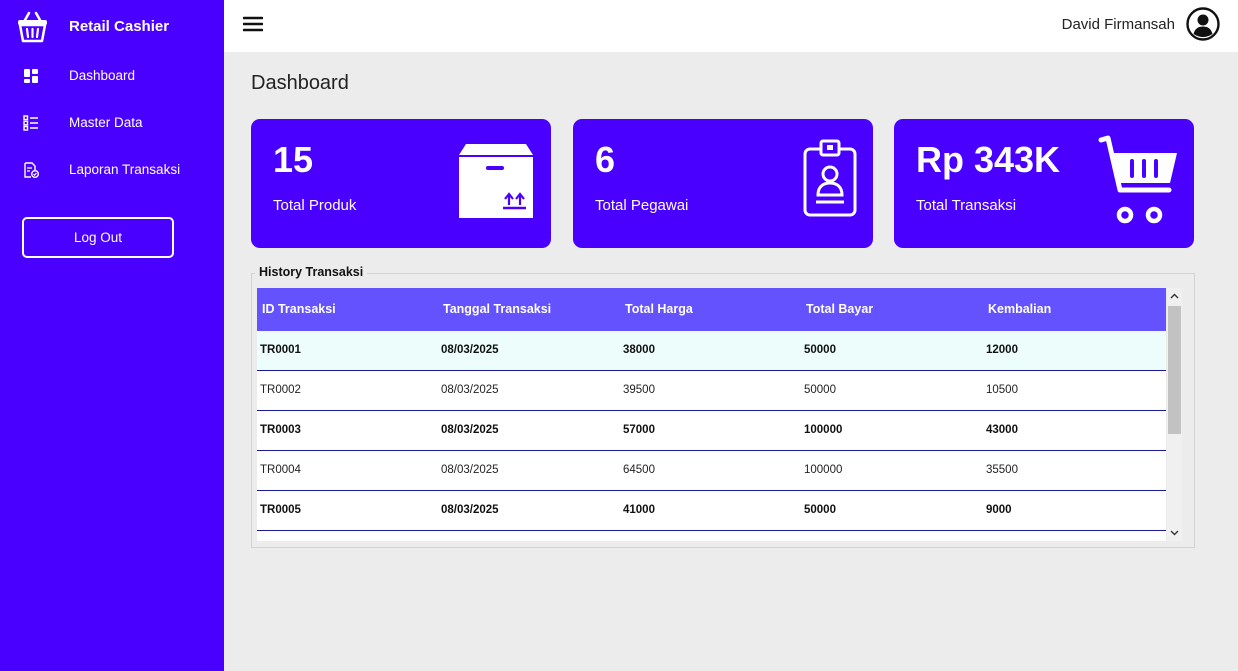 The height and width of the screenshot is (671, 1238). I want to click on history-title: History Transaksi, so click(311, 272).